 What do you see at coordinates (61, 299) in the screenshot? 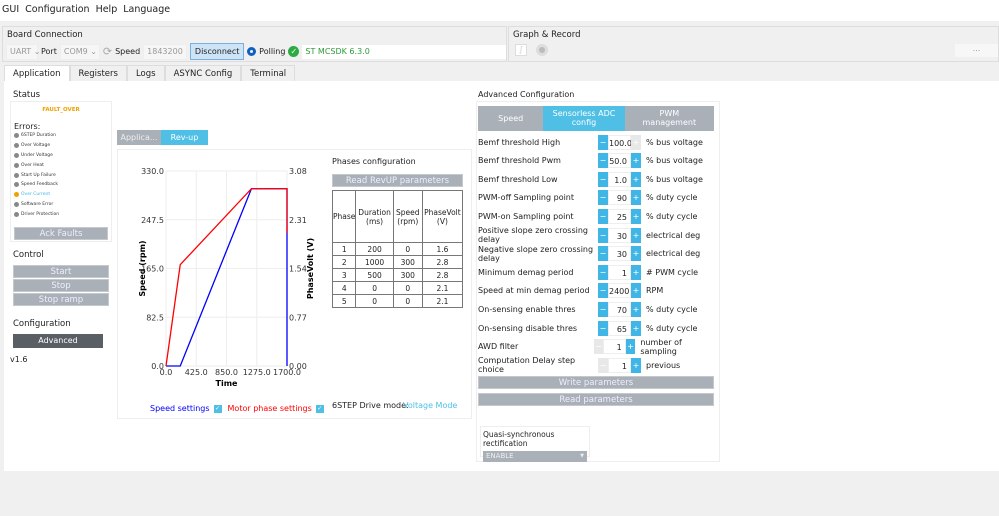
I see `stop-ramp-button: Stop ramp` at bounding box center [61, 299].